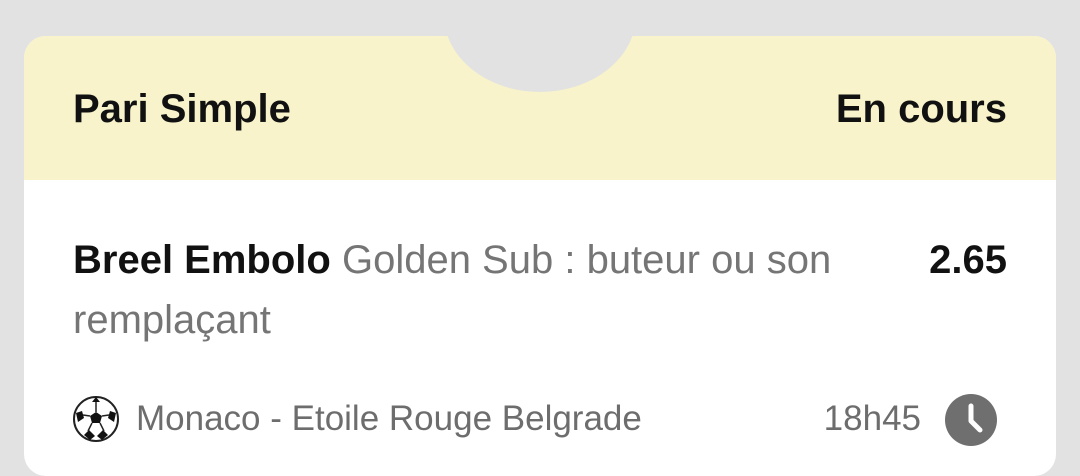 The height and width of the screenshot is (476, 1080). What do you see at coordinates (872, 418) in the screenshot?
I see `match-time: 18h45` at bounding box center [872, 418].